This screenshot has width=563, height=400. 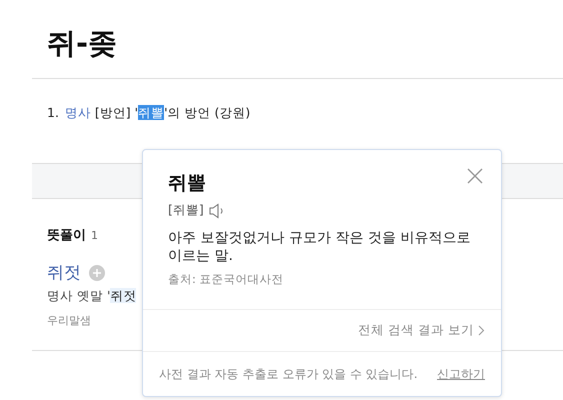 I want to click on popup-source: 출처: 표준국어대사전, so click(x=226, y=279).